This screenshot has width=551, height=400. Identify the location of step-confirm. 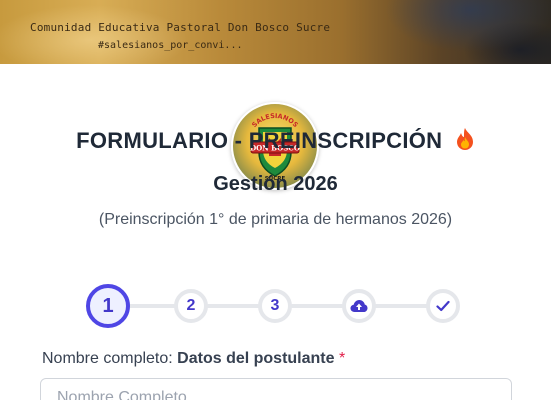
(443, 306).